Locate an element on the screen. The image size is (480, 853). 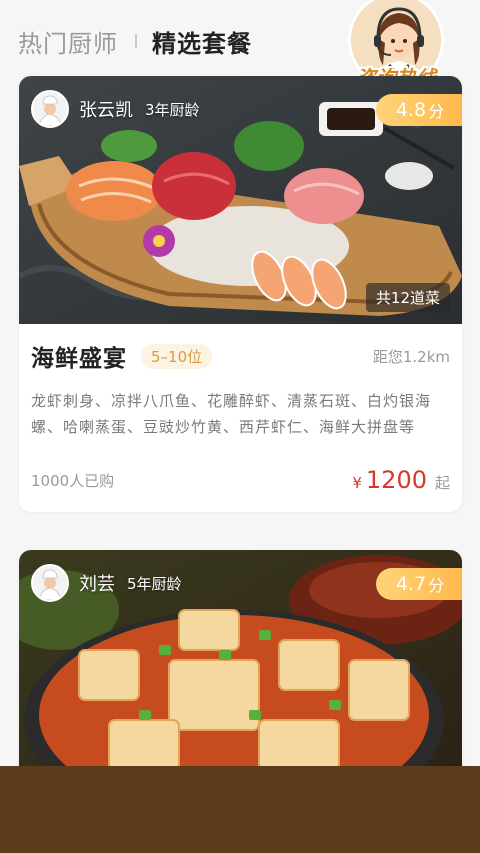
price-suffix: 起 is located at coordinates (442, 483).